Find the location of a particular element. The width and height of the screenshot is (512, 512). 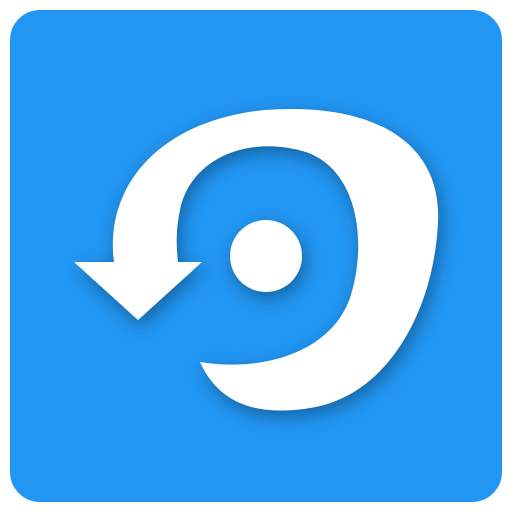

center-dot is located at coordinates (266, 256).